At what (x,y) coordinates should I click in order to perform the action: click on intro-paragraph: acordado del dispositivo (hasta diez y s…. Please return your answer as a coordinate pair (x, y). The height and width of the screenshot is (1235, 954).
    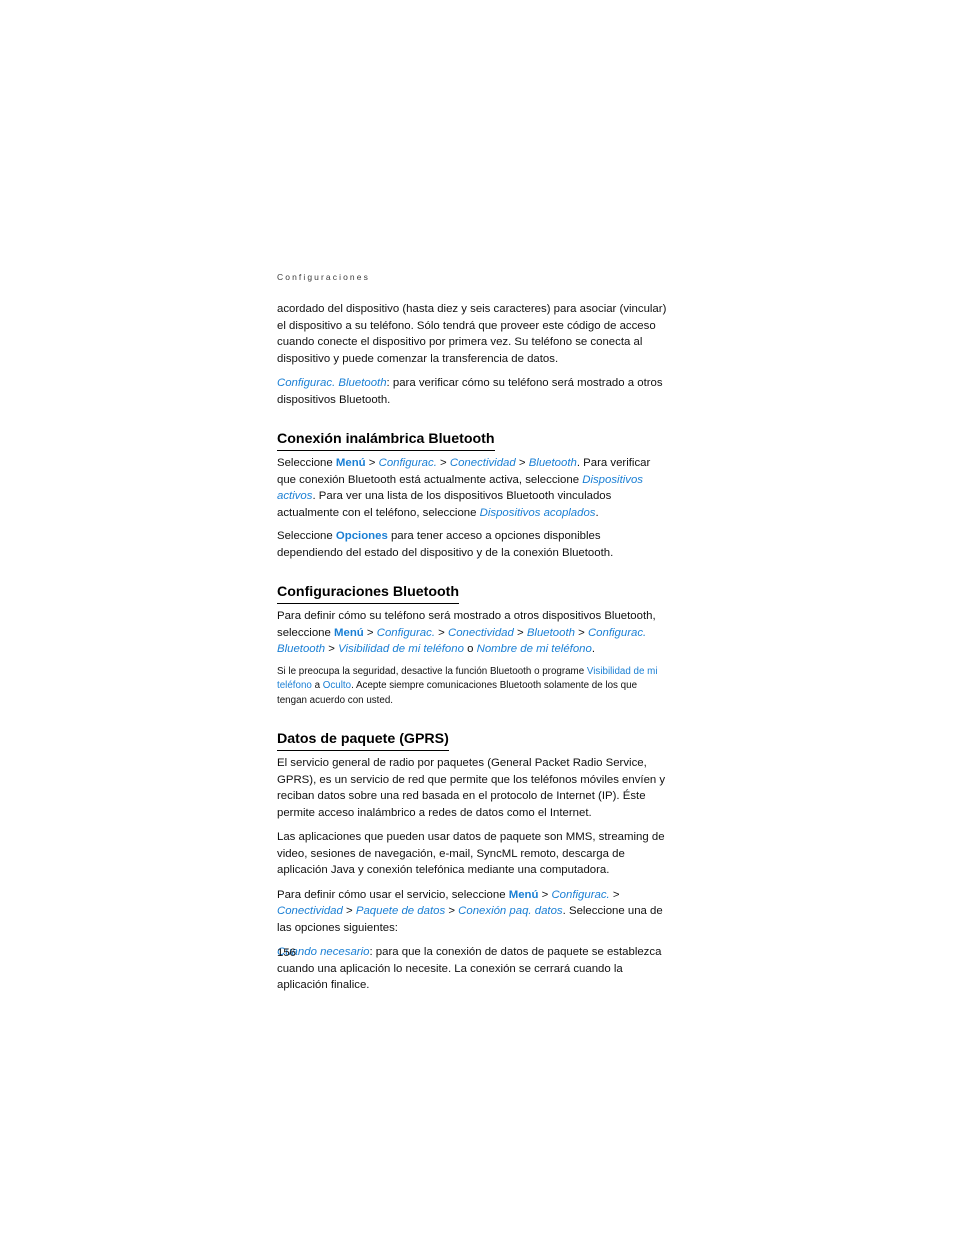
    Looking at the image, I should click on (472, 334).